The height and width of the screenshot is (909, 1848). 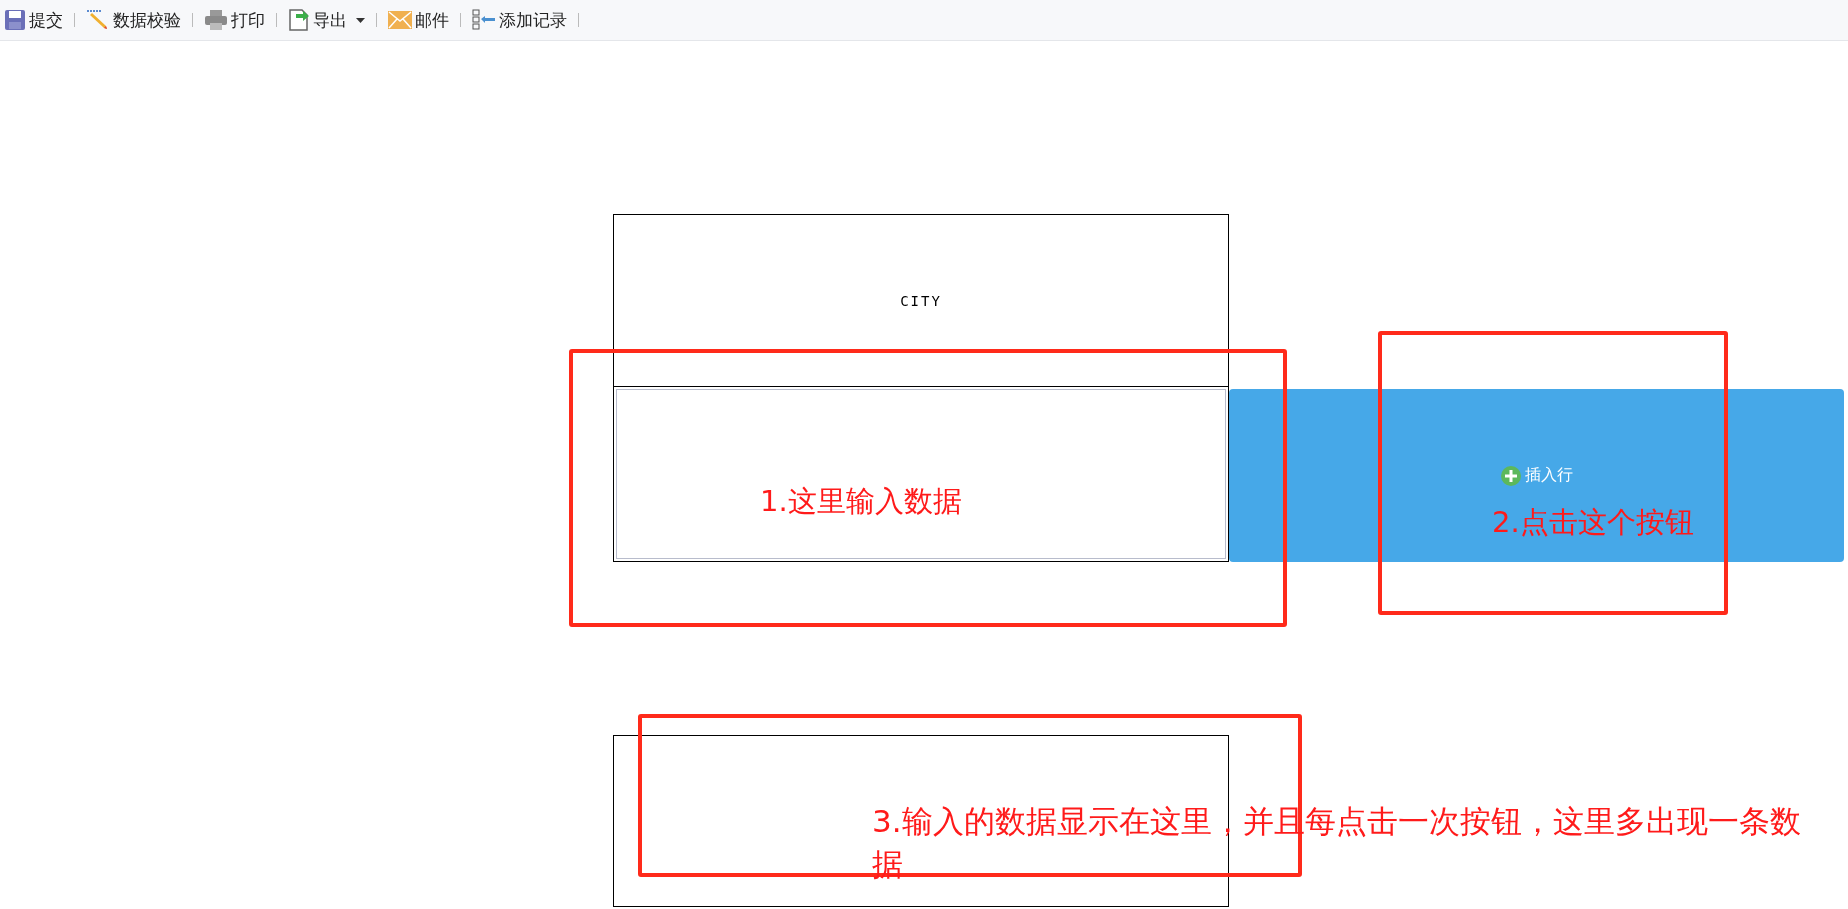 I want to click on toolbar-button: 添加记录, so click(x=519, y=20).